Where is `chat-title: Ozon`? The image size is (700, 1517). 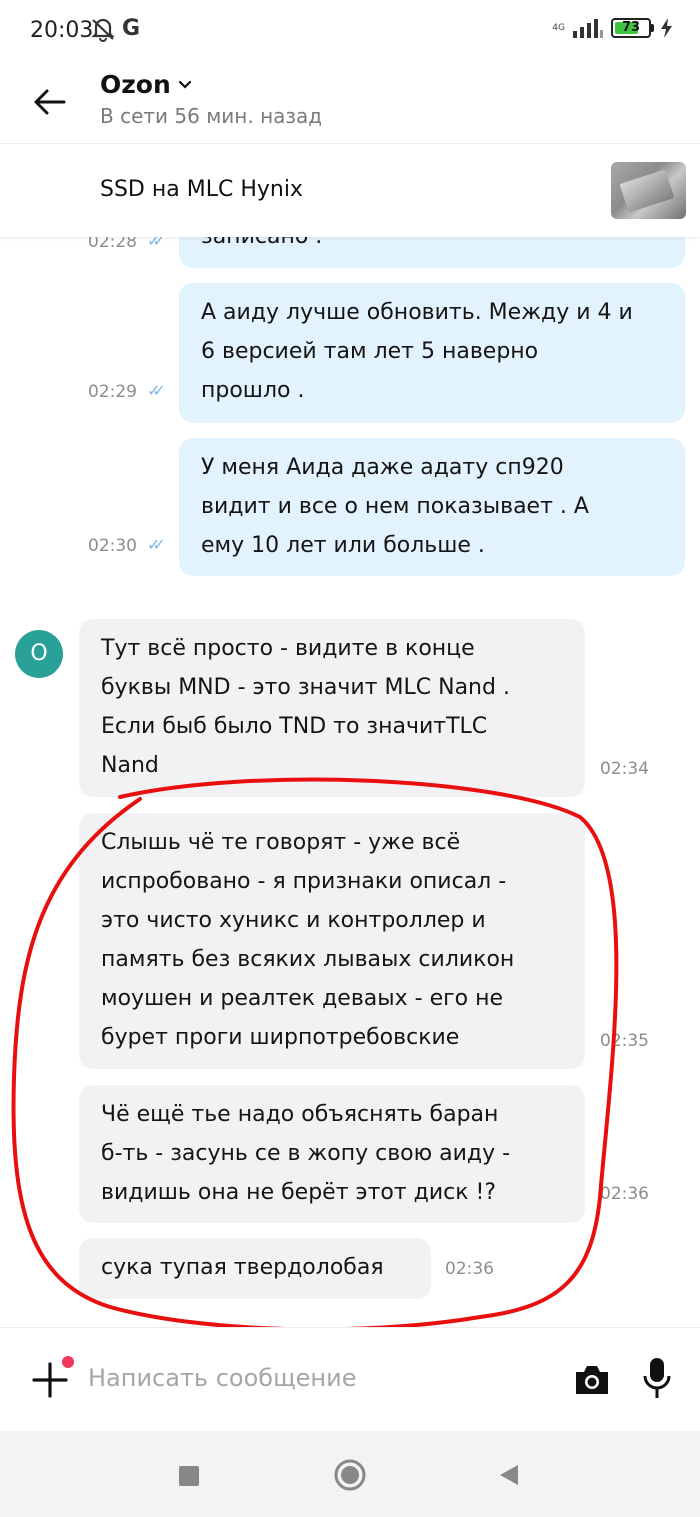 chat-title: Ozon is located at coordinates (135, 84).